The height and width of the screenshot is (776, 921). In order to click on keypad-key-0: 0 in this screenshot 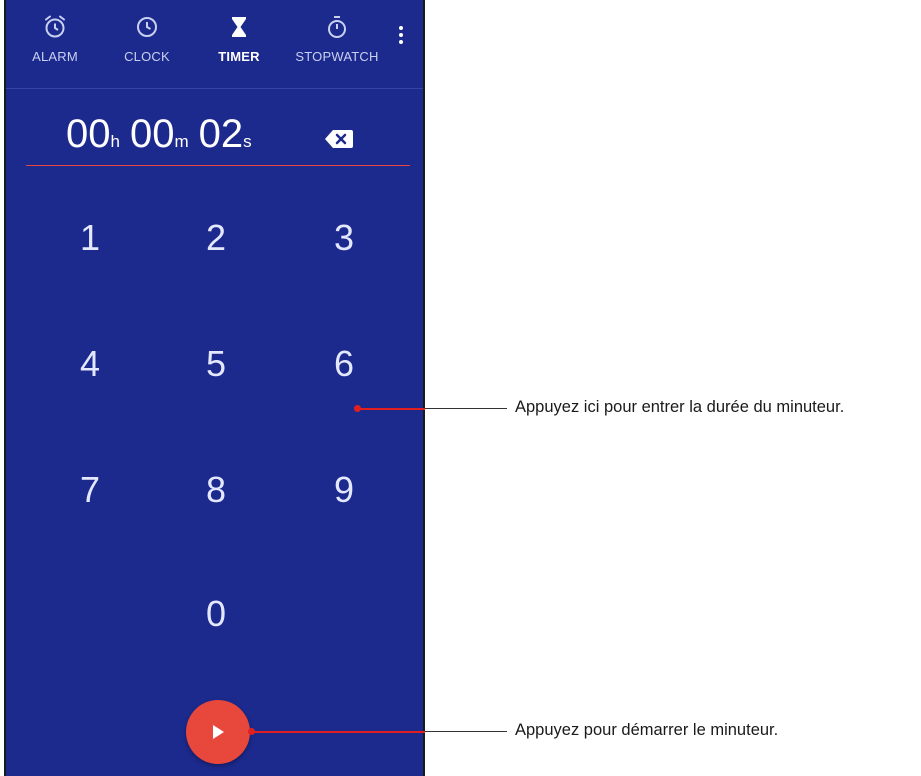, I will do `click(216, 614)`.